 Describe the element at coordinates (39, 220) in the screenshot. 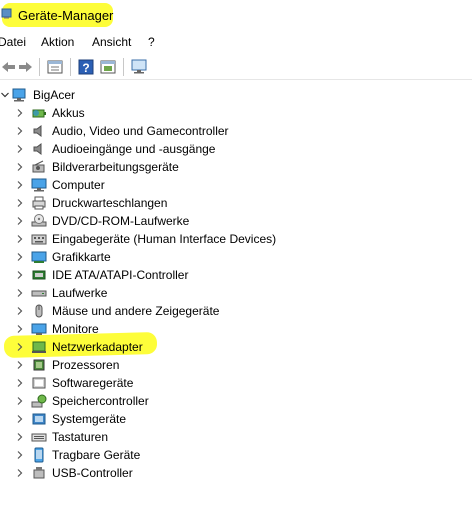

I see `disc-drive-icon` at that location.